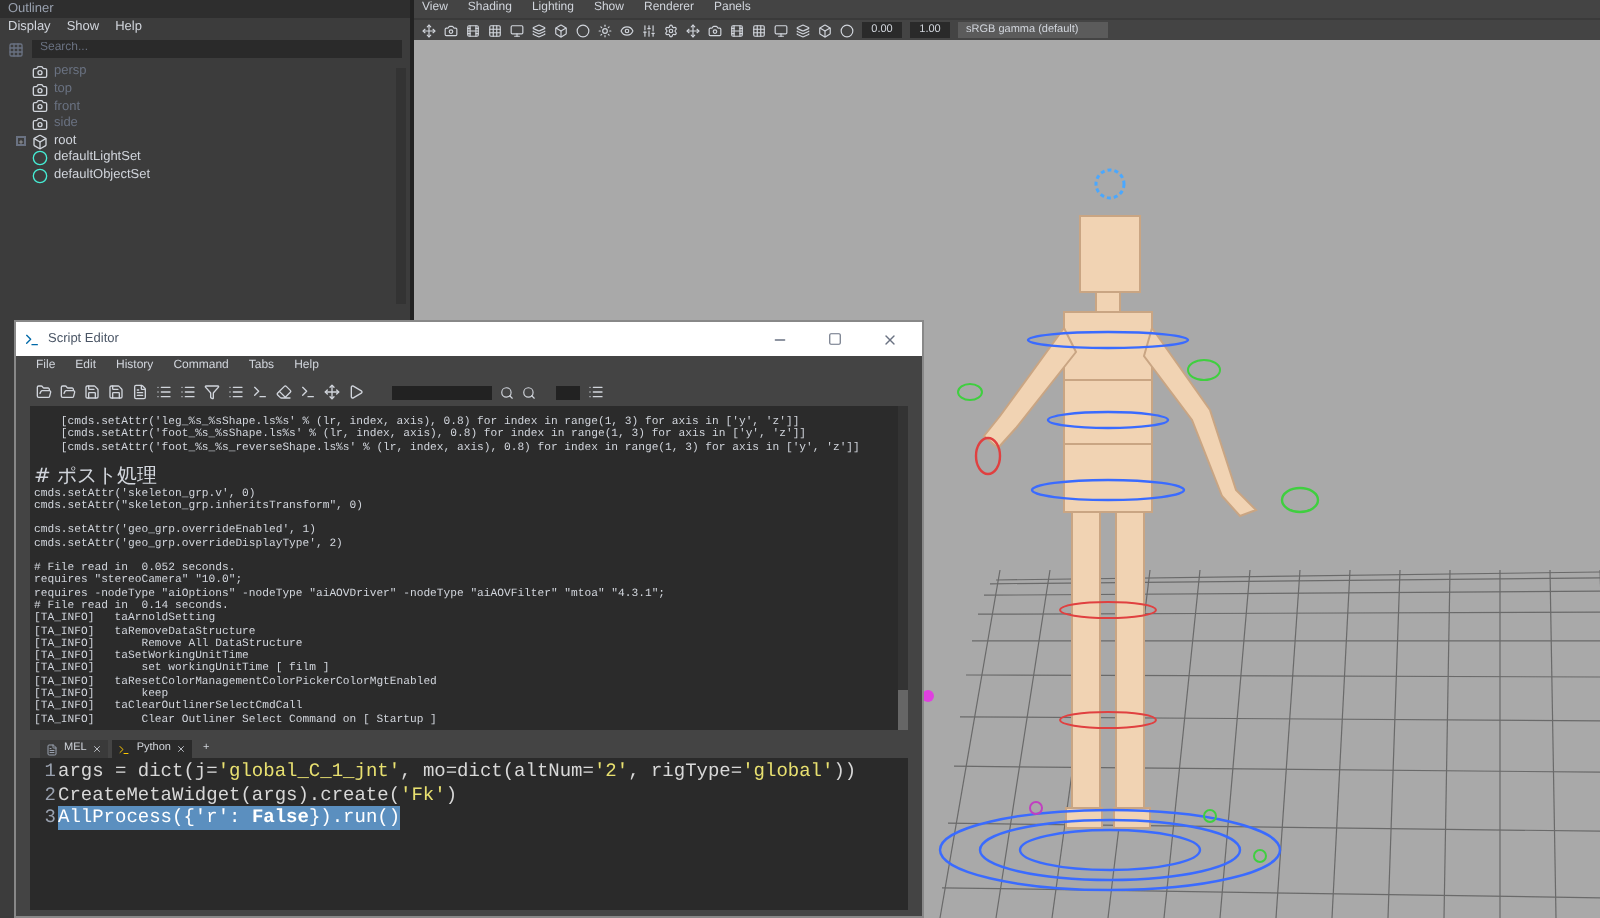 This screenshot has width=1600, height=918. Describe the element at coordinates (52, 749) in the screenshot. I see `document-icon` at that location.